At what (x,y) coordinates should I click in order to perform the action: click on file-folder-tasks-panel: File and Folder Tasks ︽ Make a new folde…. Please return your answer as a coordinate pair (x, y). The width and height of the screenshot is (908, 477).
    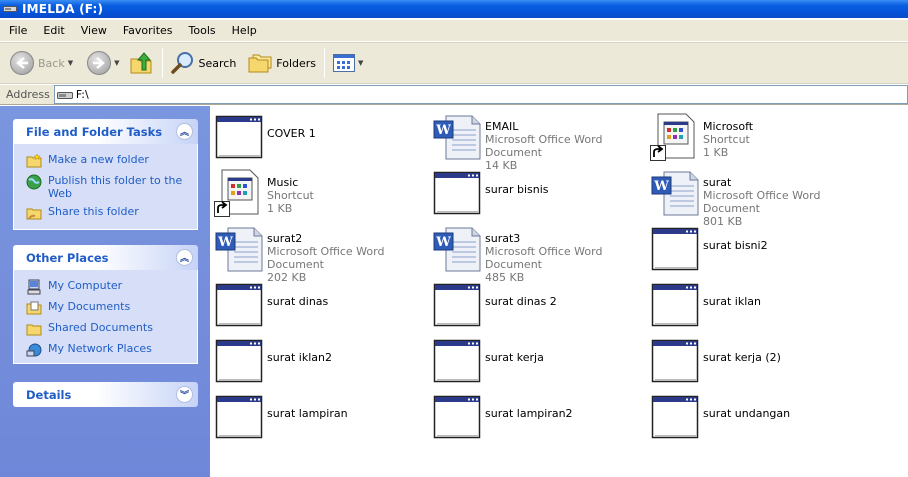
    Looking at the image, I should click on (105, 174).